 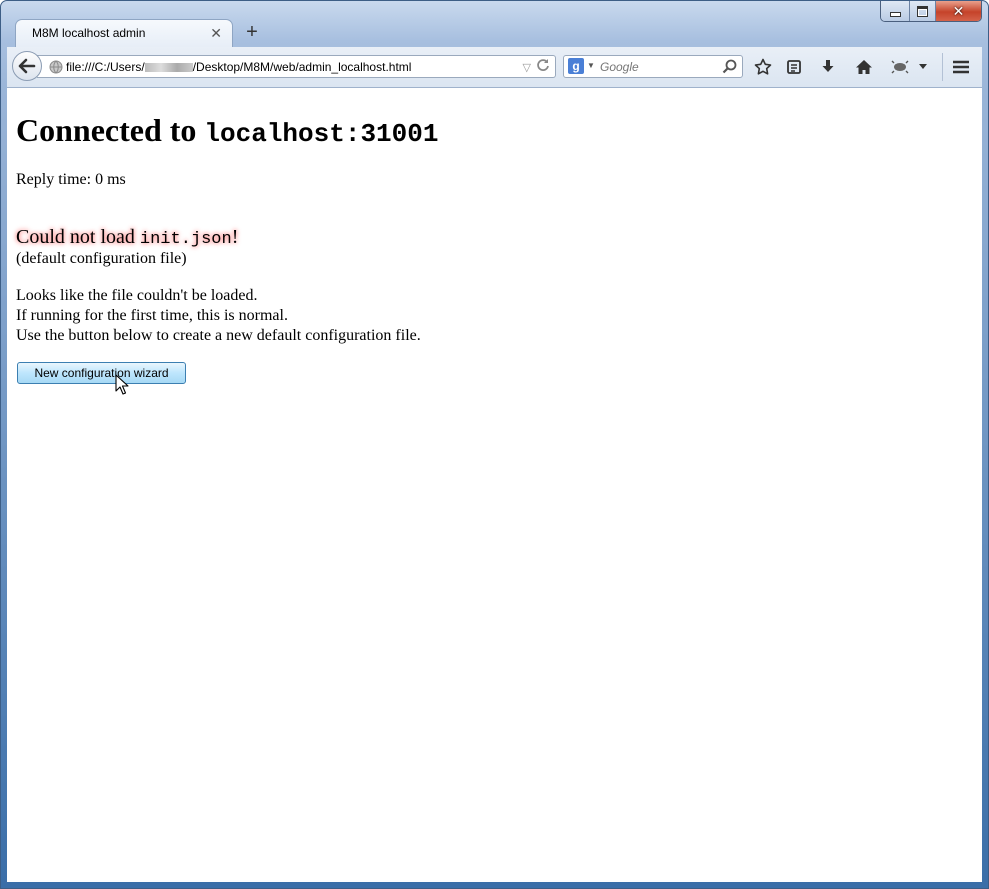 I want to click on page-title: Connected to localhost:31001, so click(x=227, y=130).